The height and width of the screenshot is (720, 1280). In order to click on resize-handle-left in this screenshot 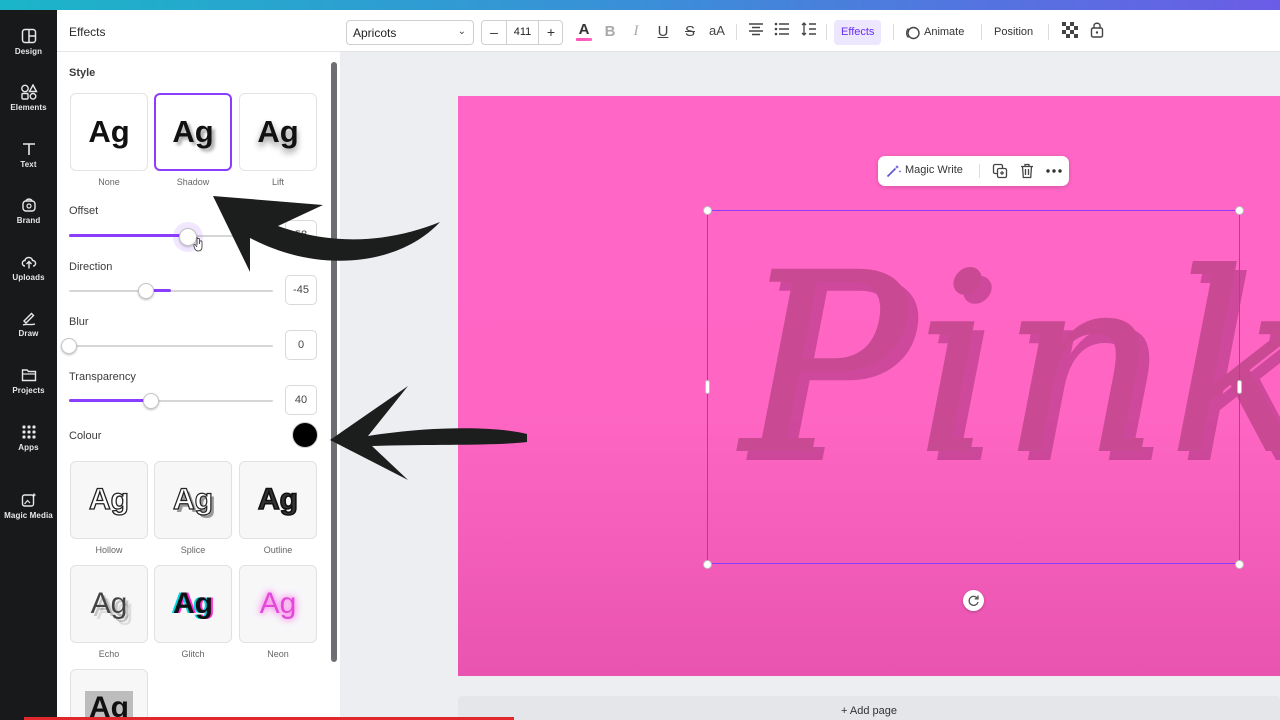, I will do `click(707, 387)`.